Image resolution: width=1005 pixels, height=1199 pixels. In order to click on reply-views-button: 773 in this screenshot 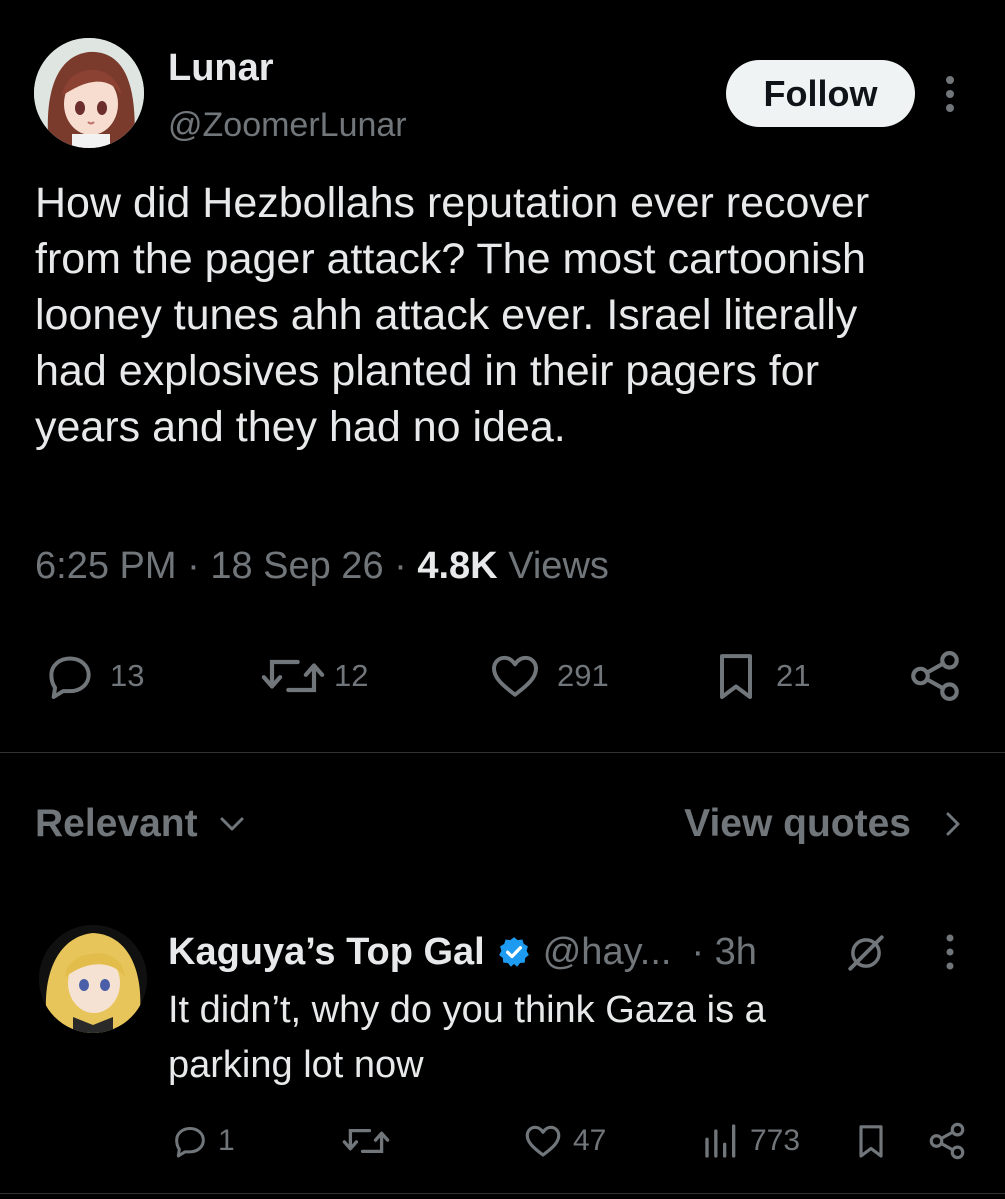, I will do `click(751, 1141)`.